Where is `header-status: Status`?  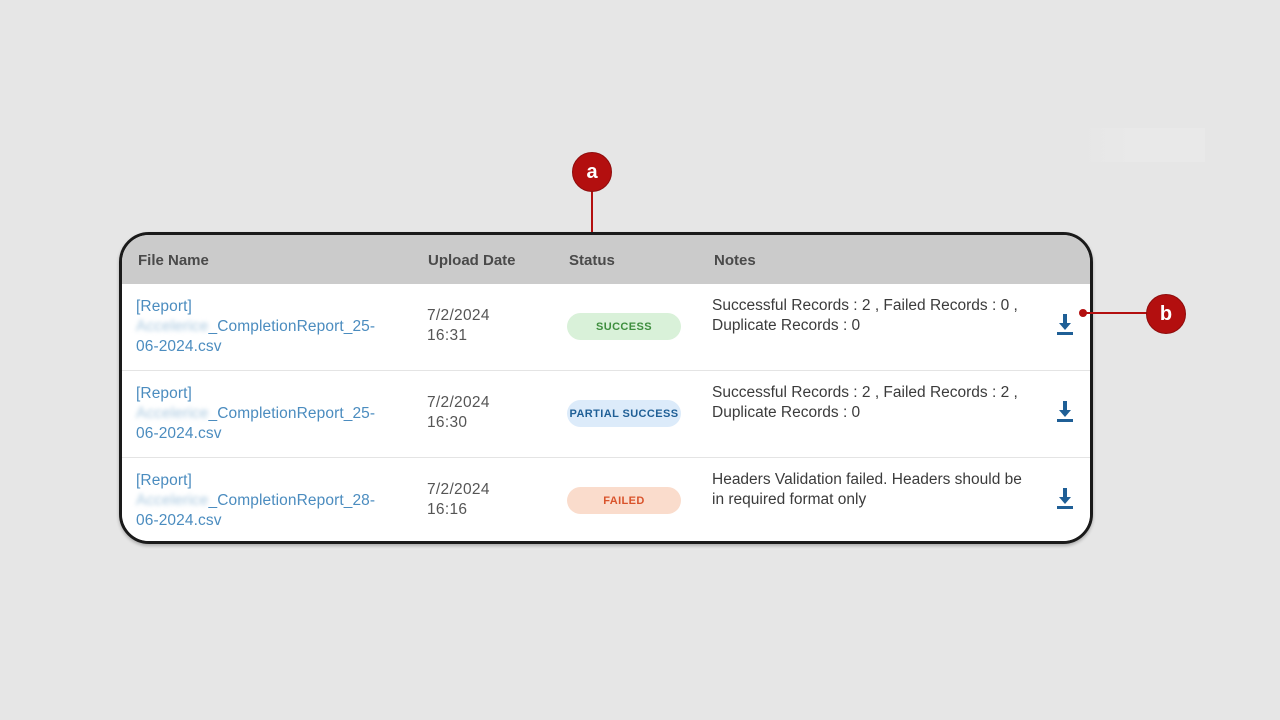 header-status: Status is located at coordinates (592, 260).